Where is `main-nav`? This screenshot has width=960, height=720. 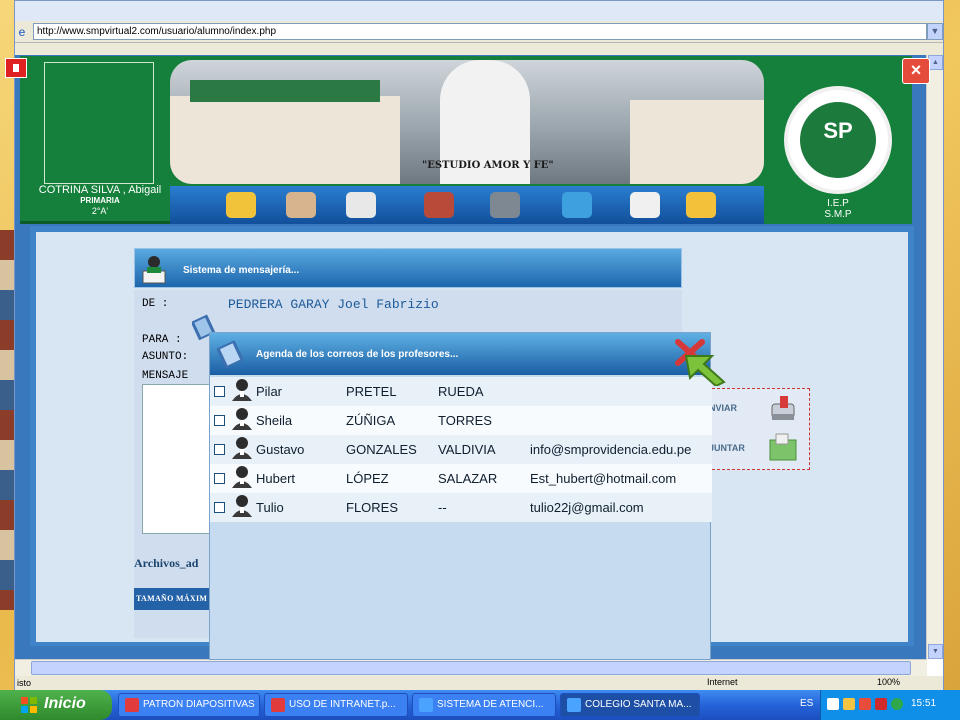 main-nav is located at coordinates (467, 205).